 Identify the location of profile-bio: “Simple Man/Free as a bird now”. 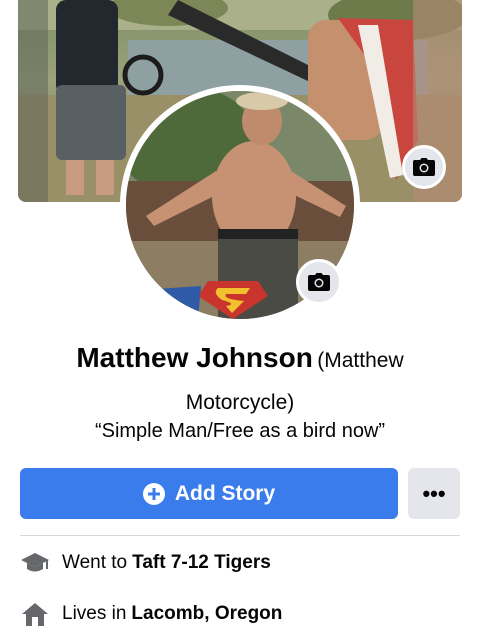
(240, 431).